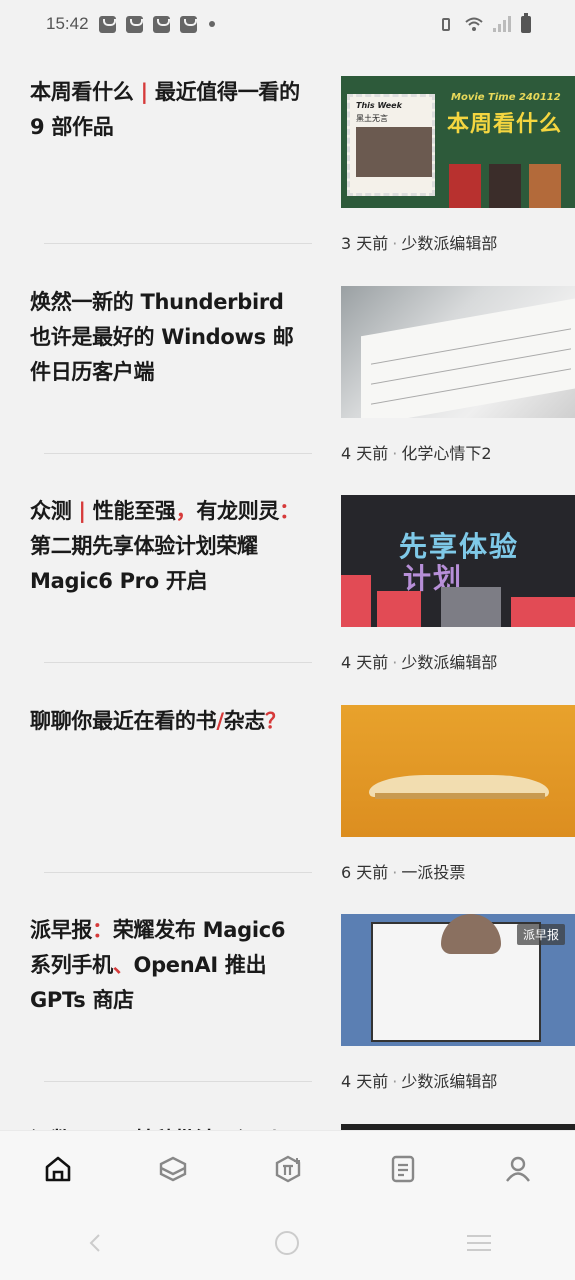 Image resolution: width=575 pixels, height=1280 pixels. Describe the element at coordinates (433, 872) in the screenshot. I see `article-author: 一派投票` at that location.